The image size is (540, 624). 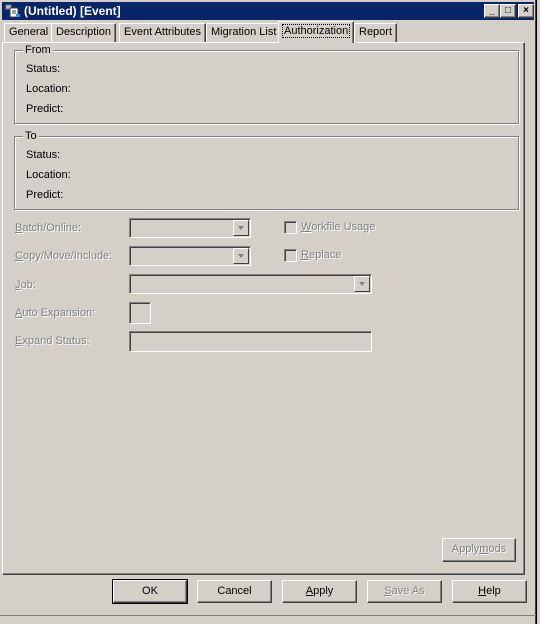 I want to click on tab-general: General, so click(x=29, y=32).